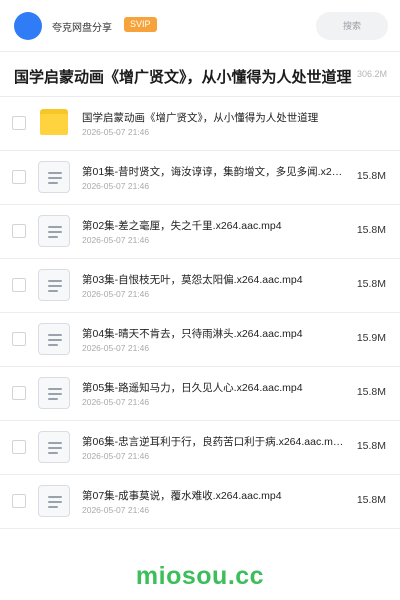  I want to click on share-title-bar: 国学启蒙动画《增广贤文》，从小懂得为人处世道理 306.2M, so click(200, 75).